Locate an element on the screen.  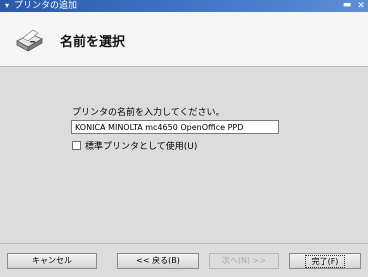
page-title: 名前を選択 is located at coordinates (93, 42).